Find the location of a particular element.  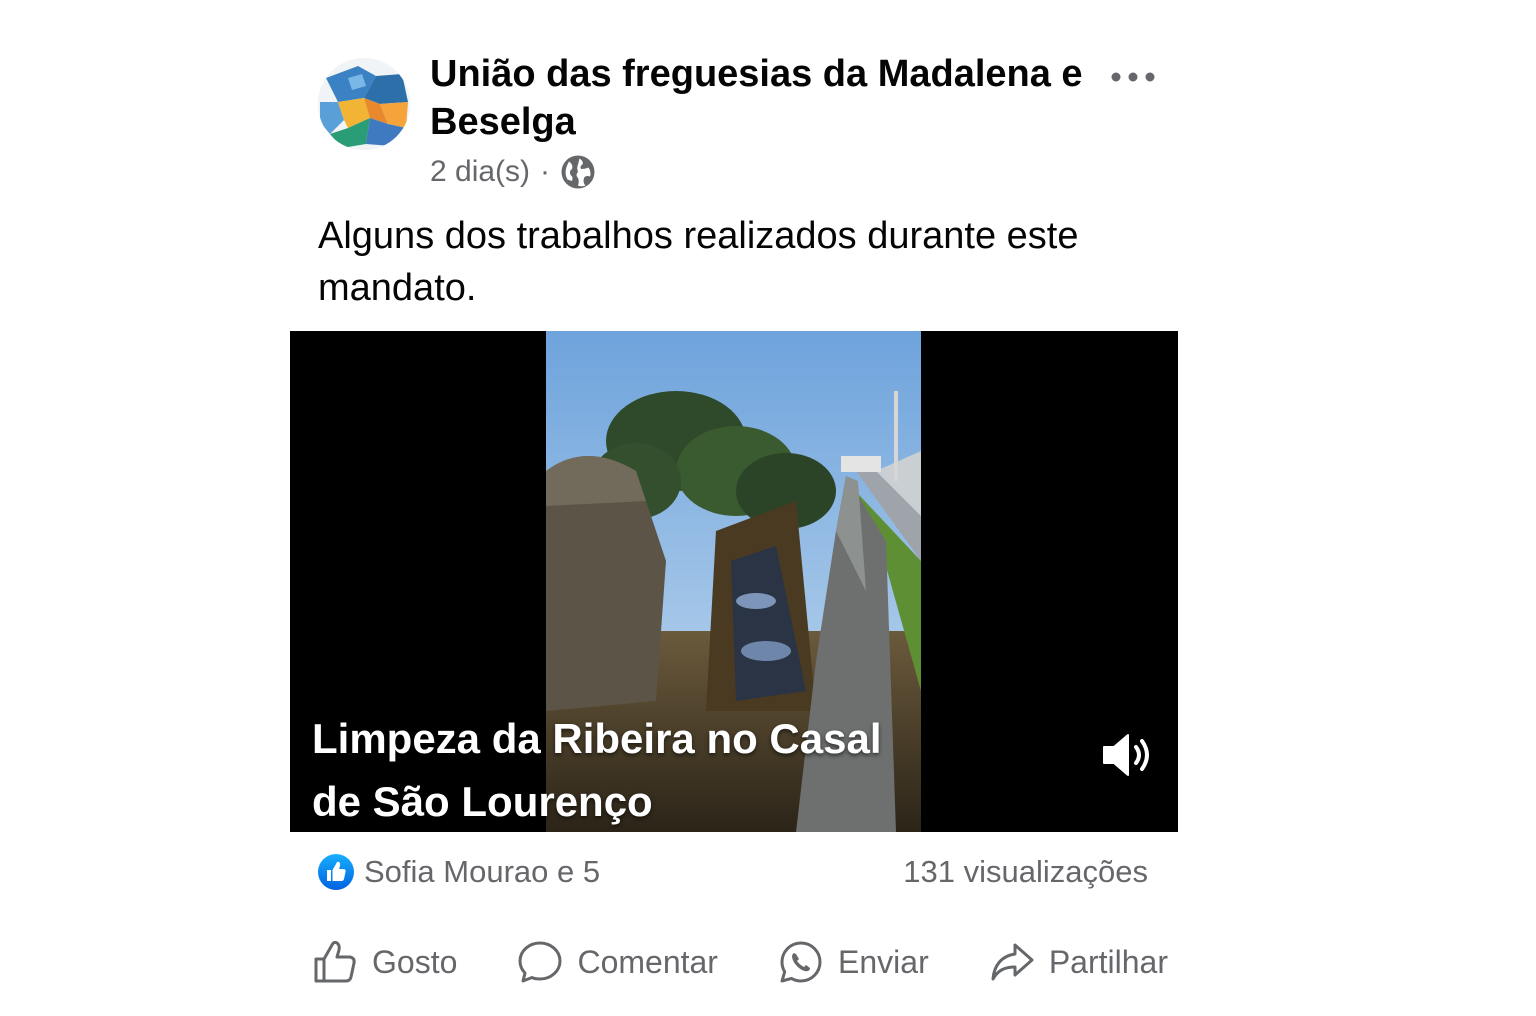

comment-label: Comentar is located at coordinates (647, 961).